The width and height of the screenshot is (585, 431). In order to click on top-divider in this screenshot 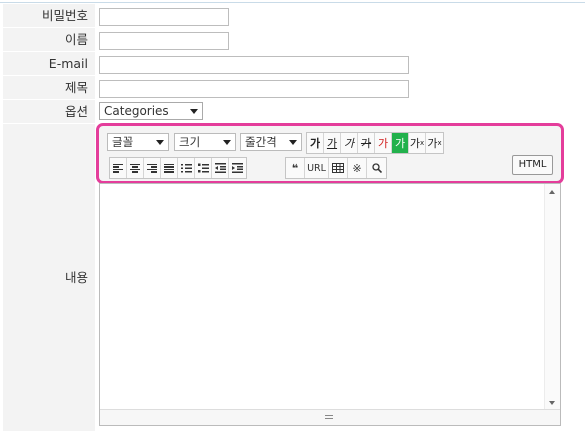, I will do `click(292, 2)`.